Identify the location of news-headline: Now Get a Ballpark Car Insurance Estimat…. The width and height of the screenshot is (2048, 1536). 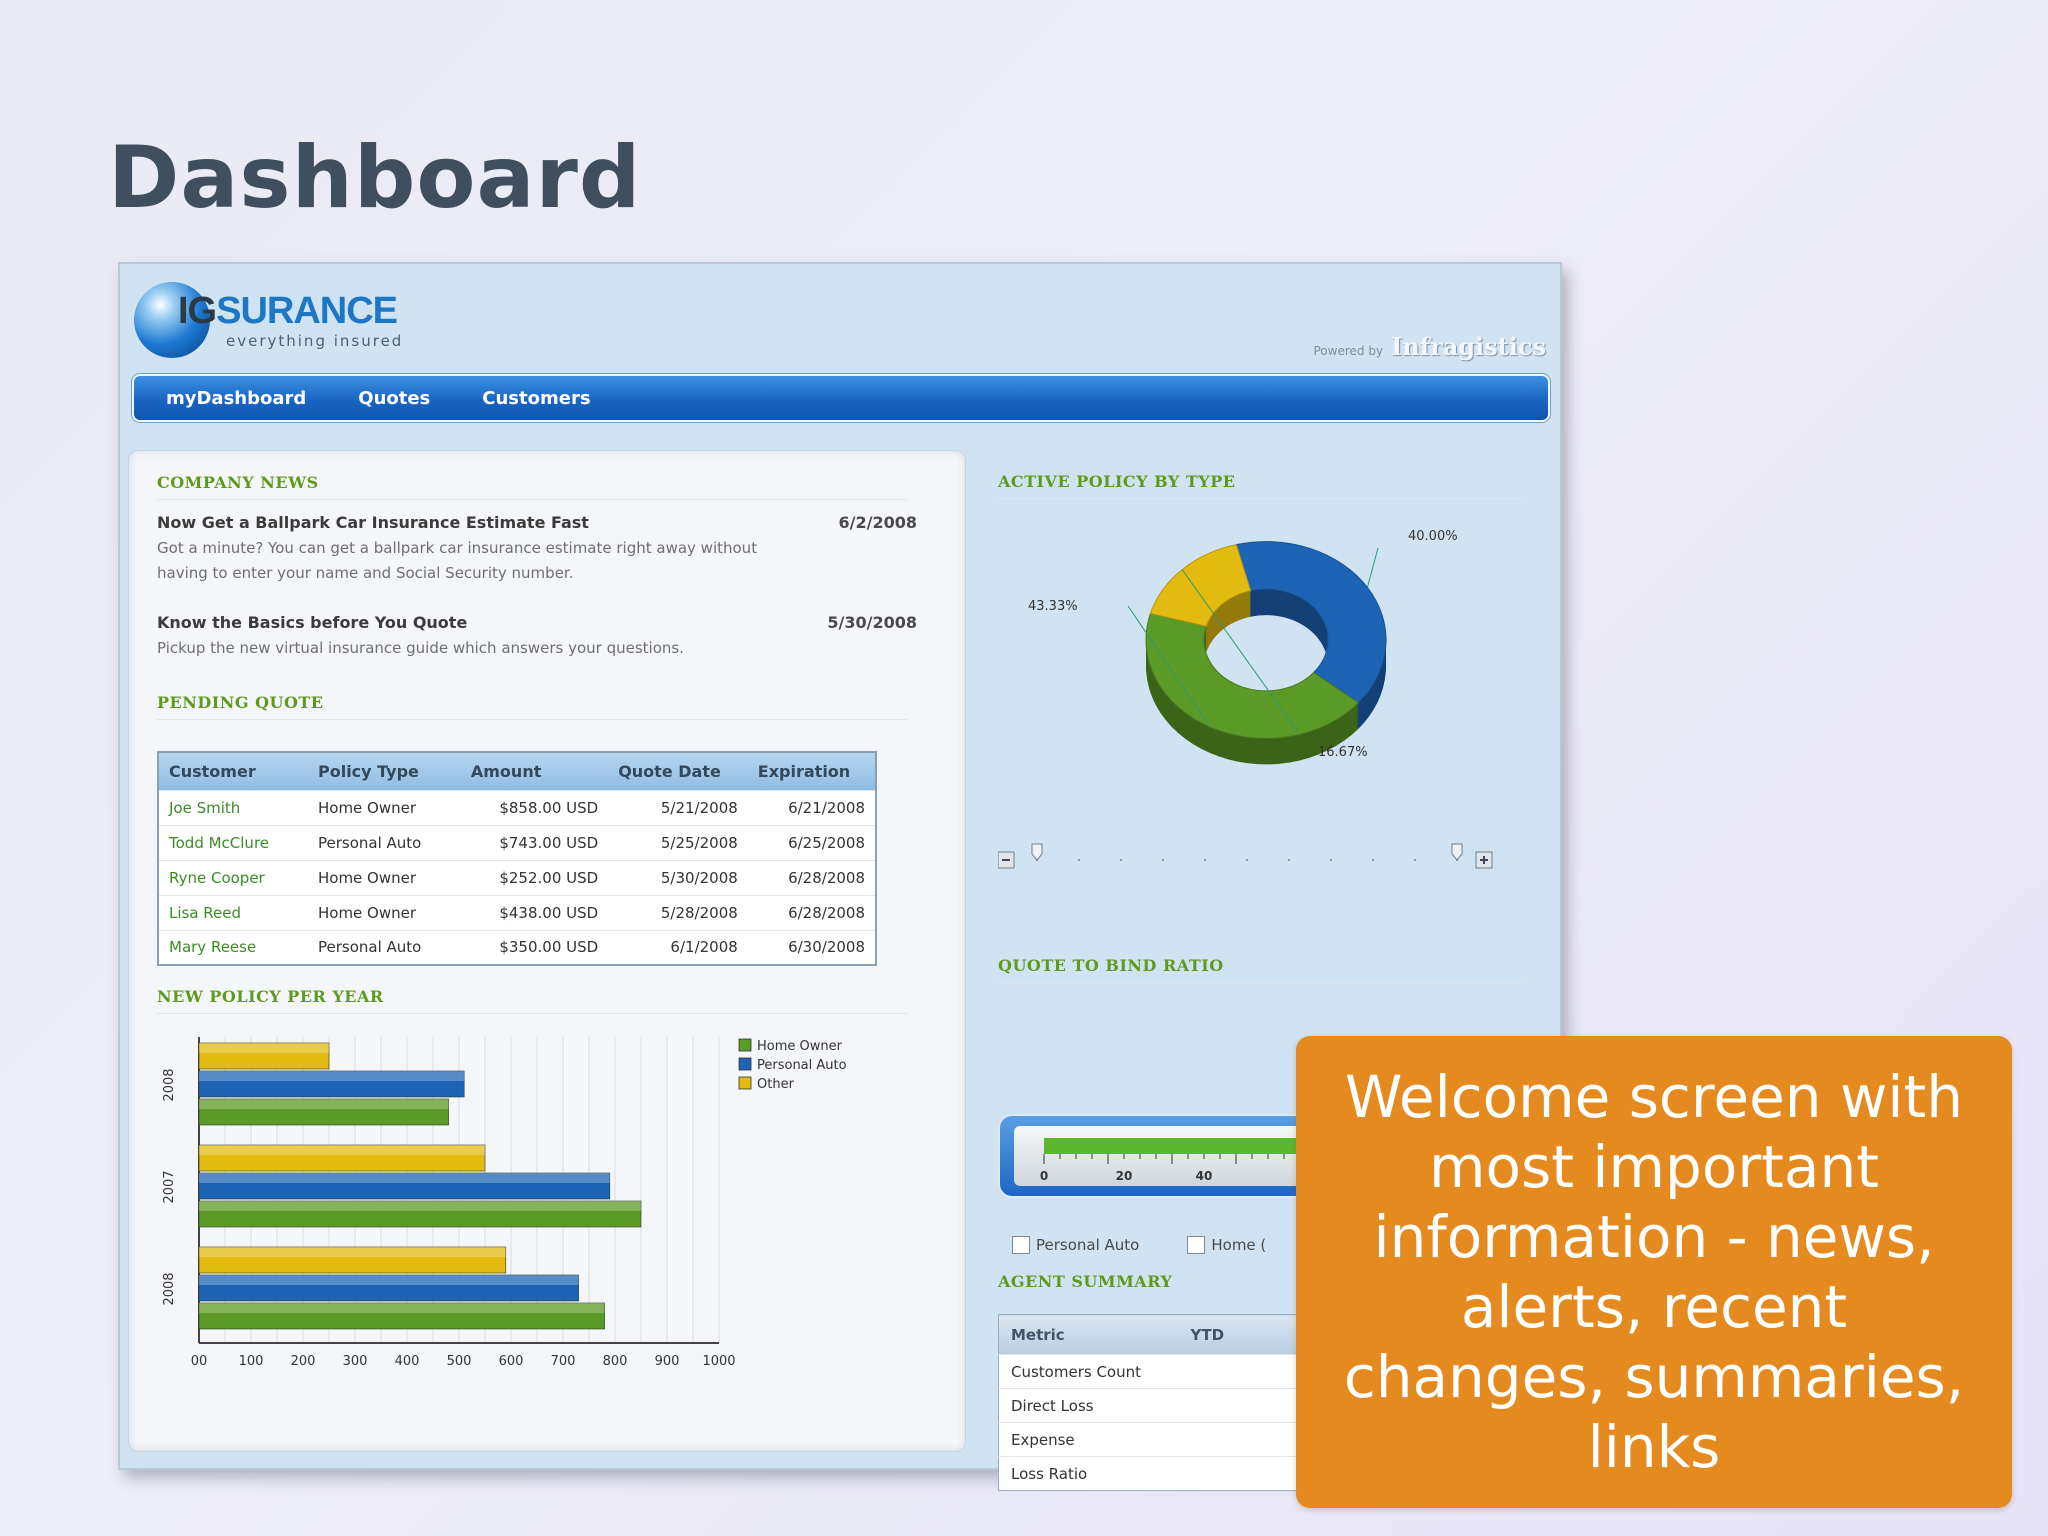
(537, 522).